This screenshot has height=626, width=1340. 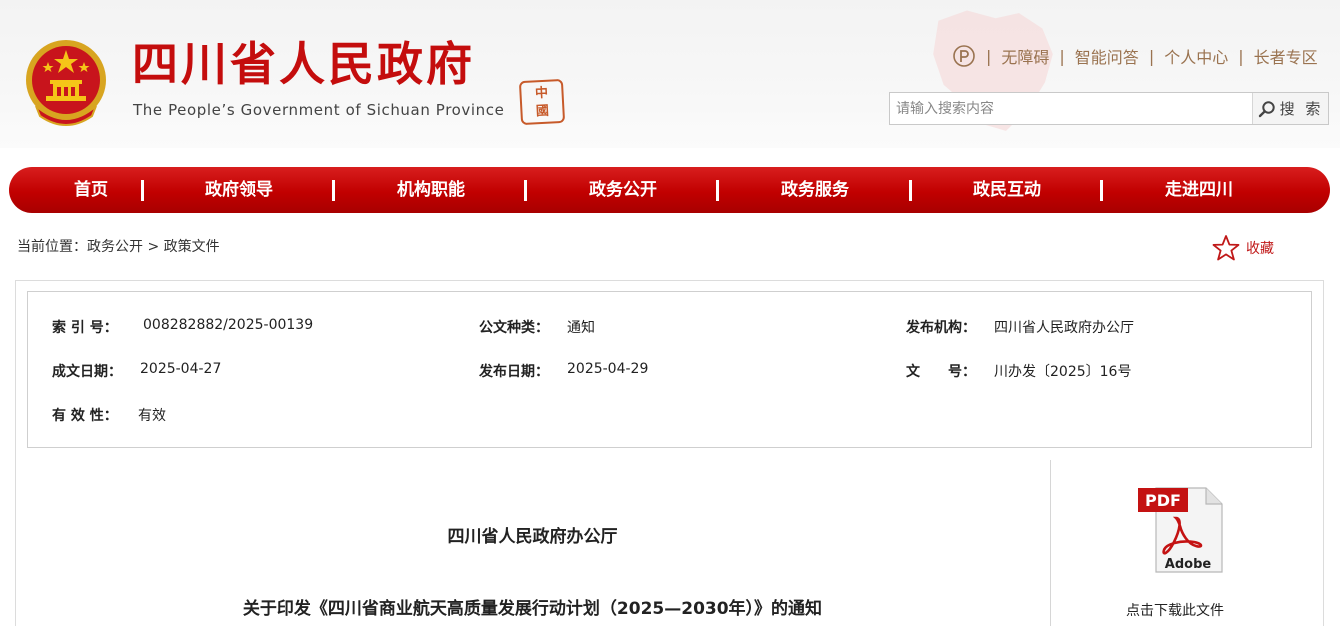 What do you see at coordinates (514, 372) in the screenshot?
I see `meta-published-label: 发布日期：` at bounding box center [514, 372].